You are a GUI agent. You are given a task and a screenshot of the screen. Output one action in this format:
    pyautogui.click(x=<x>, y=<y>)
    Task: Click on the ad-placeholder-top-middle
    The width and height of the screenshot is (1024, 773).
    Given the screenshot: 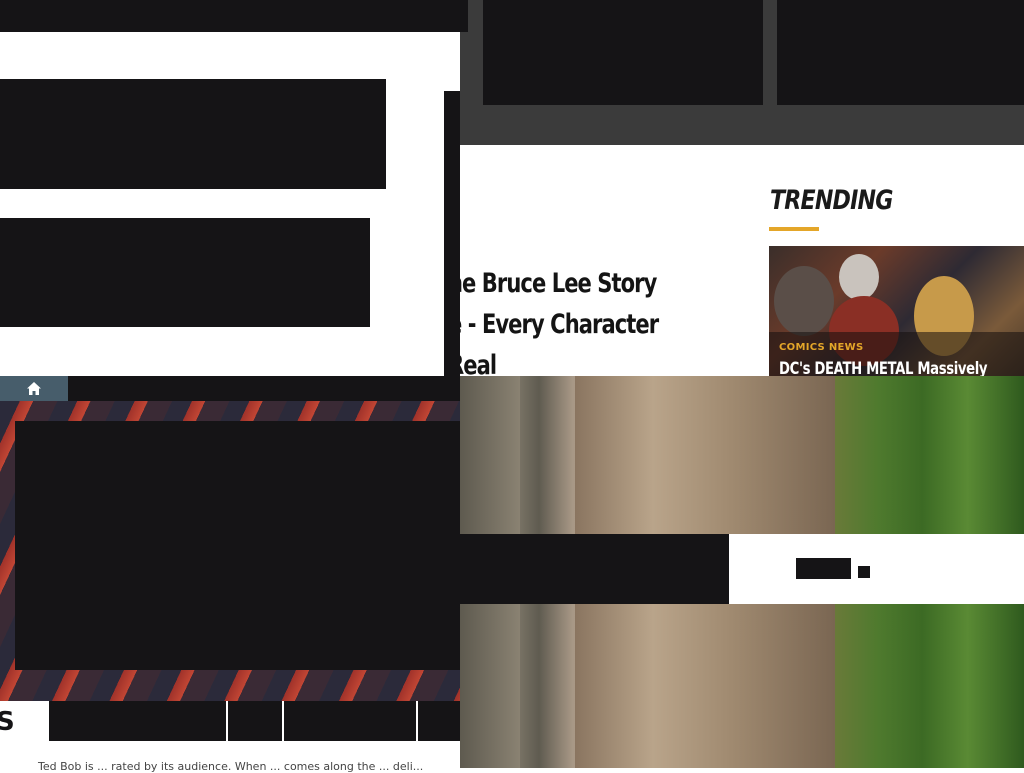 What is the action you would take?
    pyautogui.click(x=623, y=52)
    